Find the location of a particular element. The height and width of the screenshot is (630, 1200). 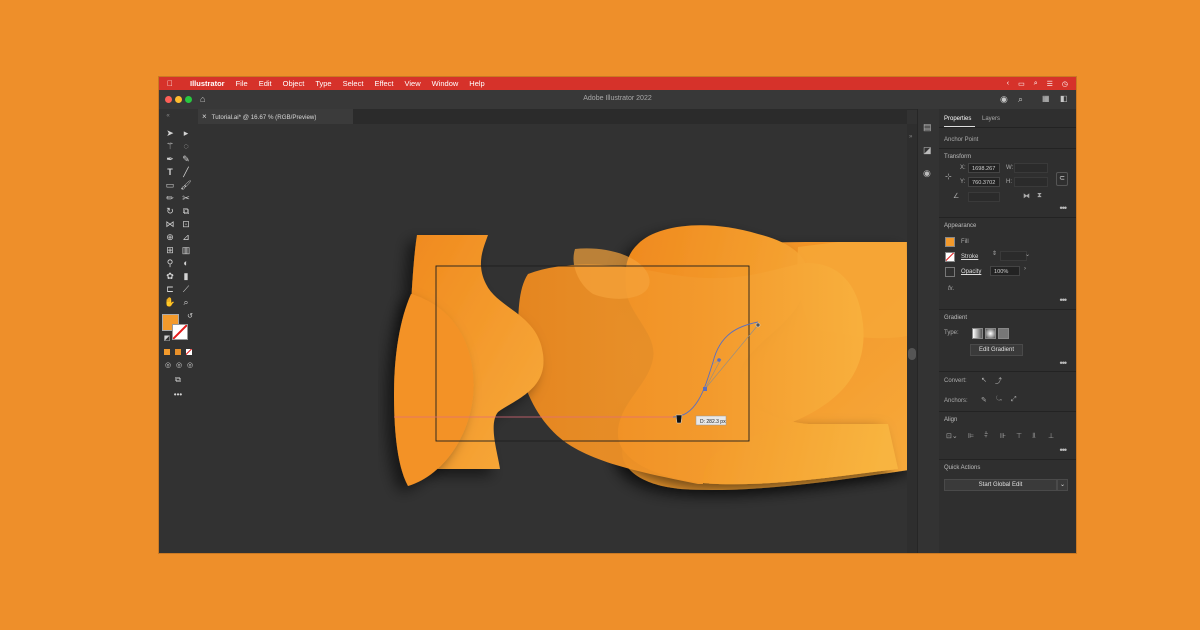

menu-window: Window is located at coordinates (445, 83).